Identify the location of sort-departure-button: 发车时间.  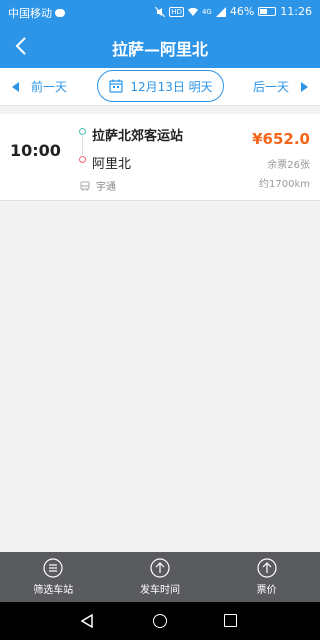
(160, 577).